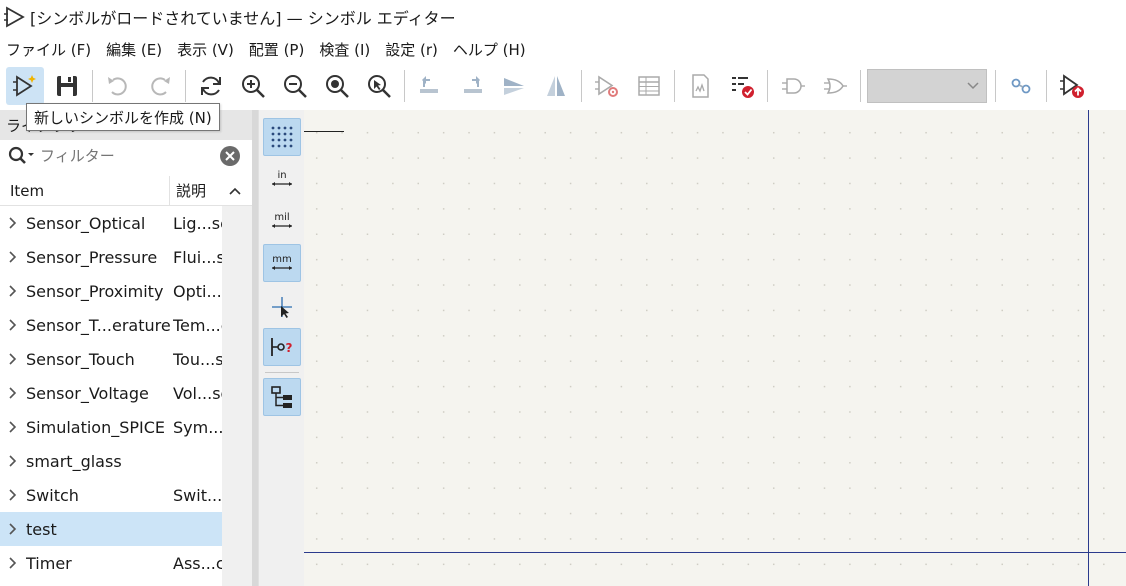 Image resolution: width=1126 pixels, height=586 pixels. What do you see at coordinates (196, 190) in the screenshot?
I see `column-header-description: 説明` at bounding box center [196, 190].